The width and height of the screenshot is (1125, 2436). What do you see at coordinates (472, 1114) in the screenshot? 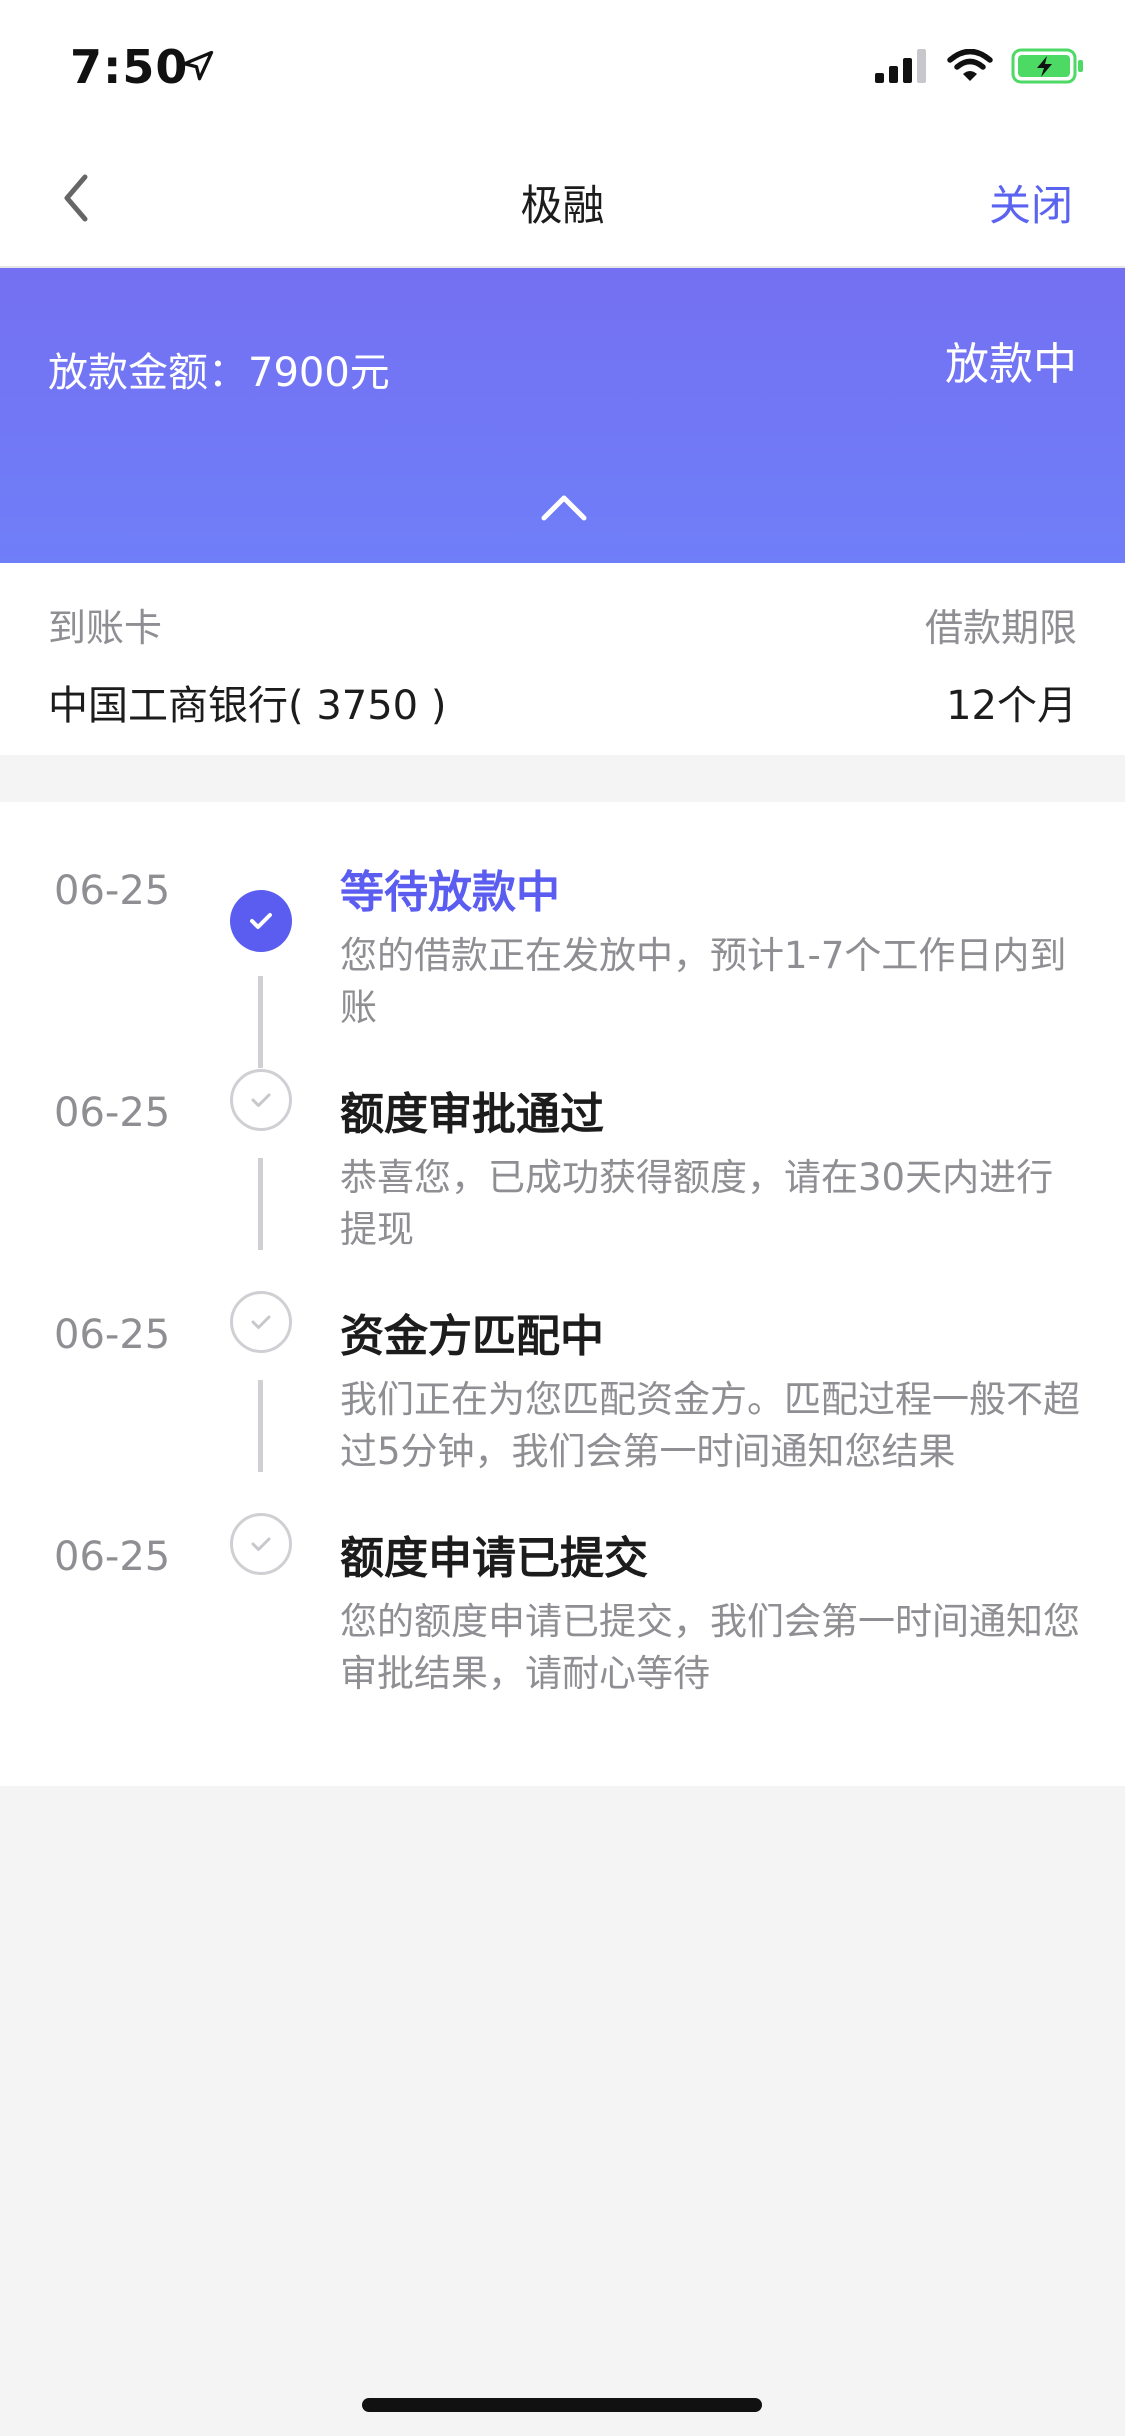
I see `step-title: 额度审批通过` at bounding box center [472, 1114].